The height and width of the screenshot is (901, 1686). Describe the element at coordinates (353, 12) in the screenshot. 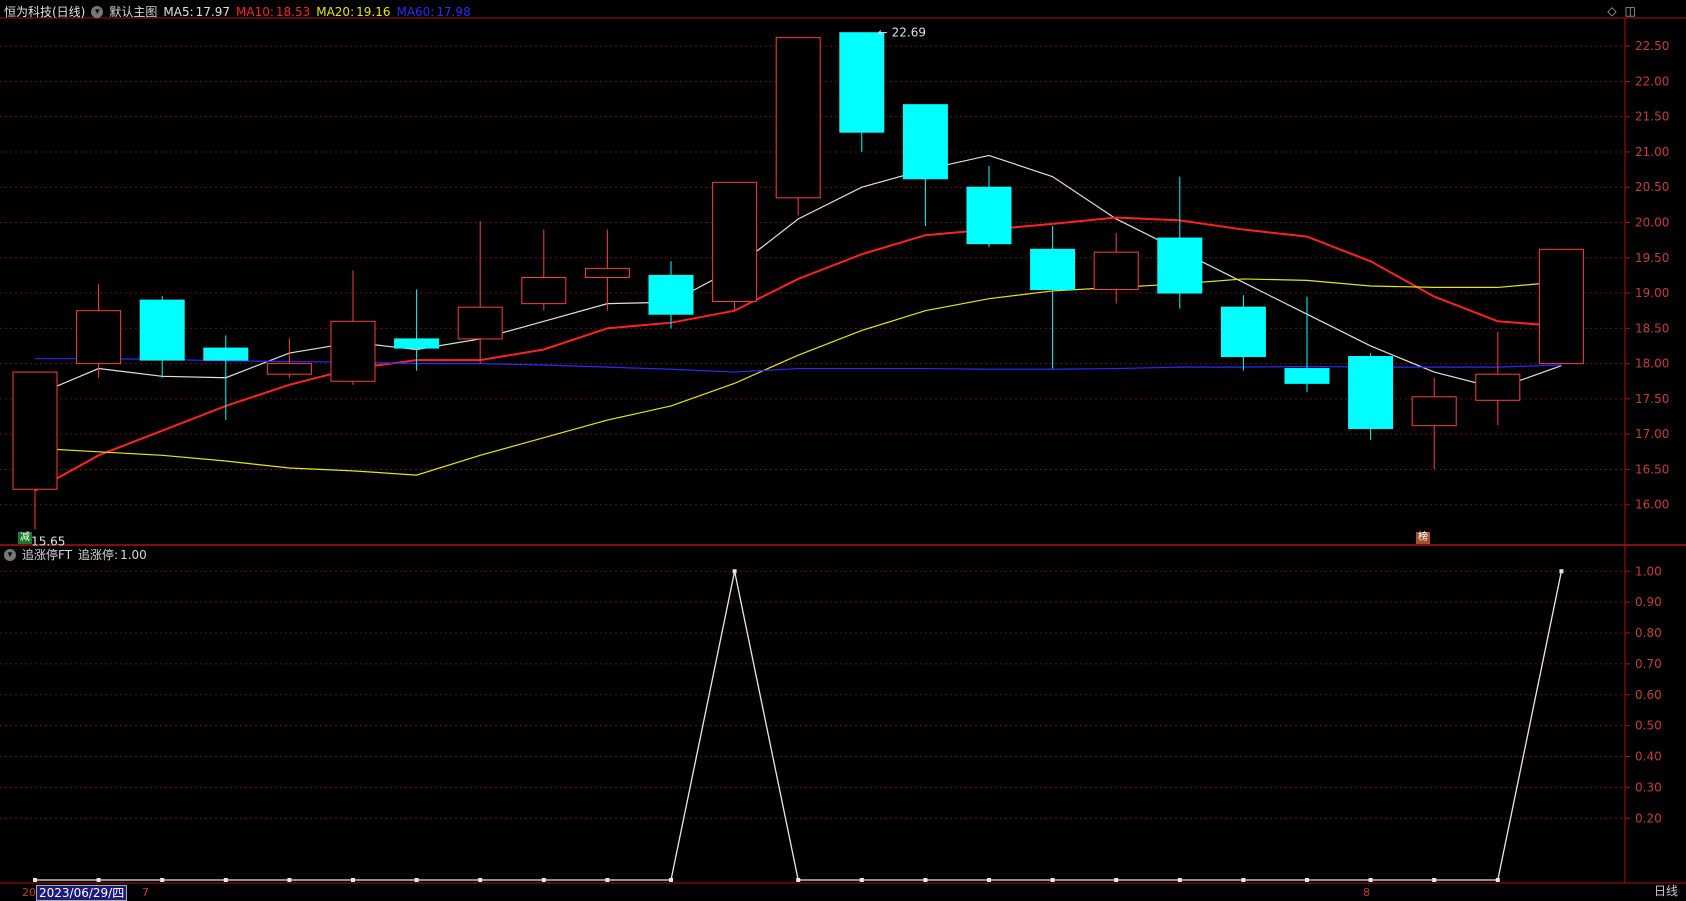

I see `ma20-legend: MA20: 19.16` at that location.